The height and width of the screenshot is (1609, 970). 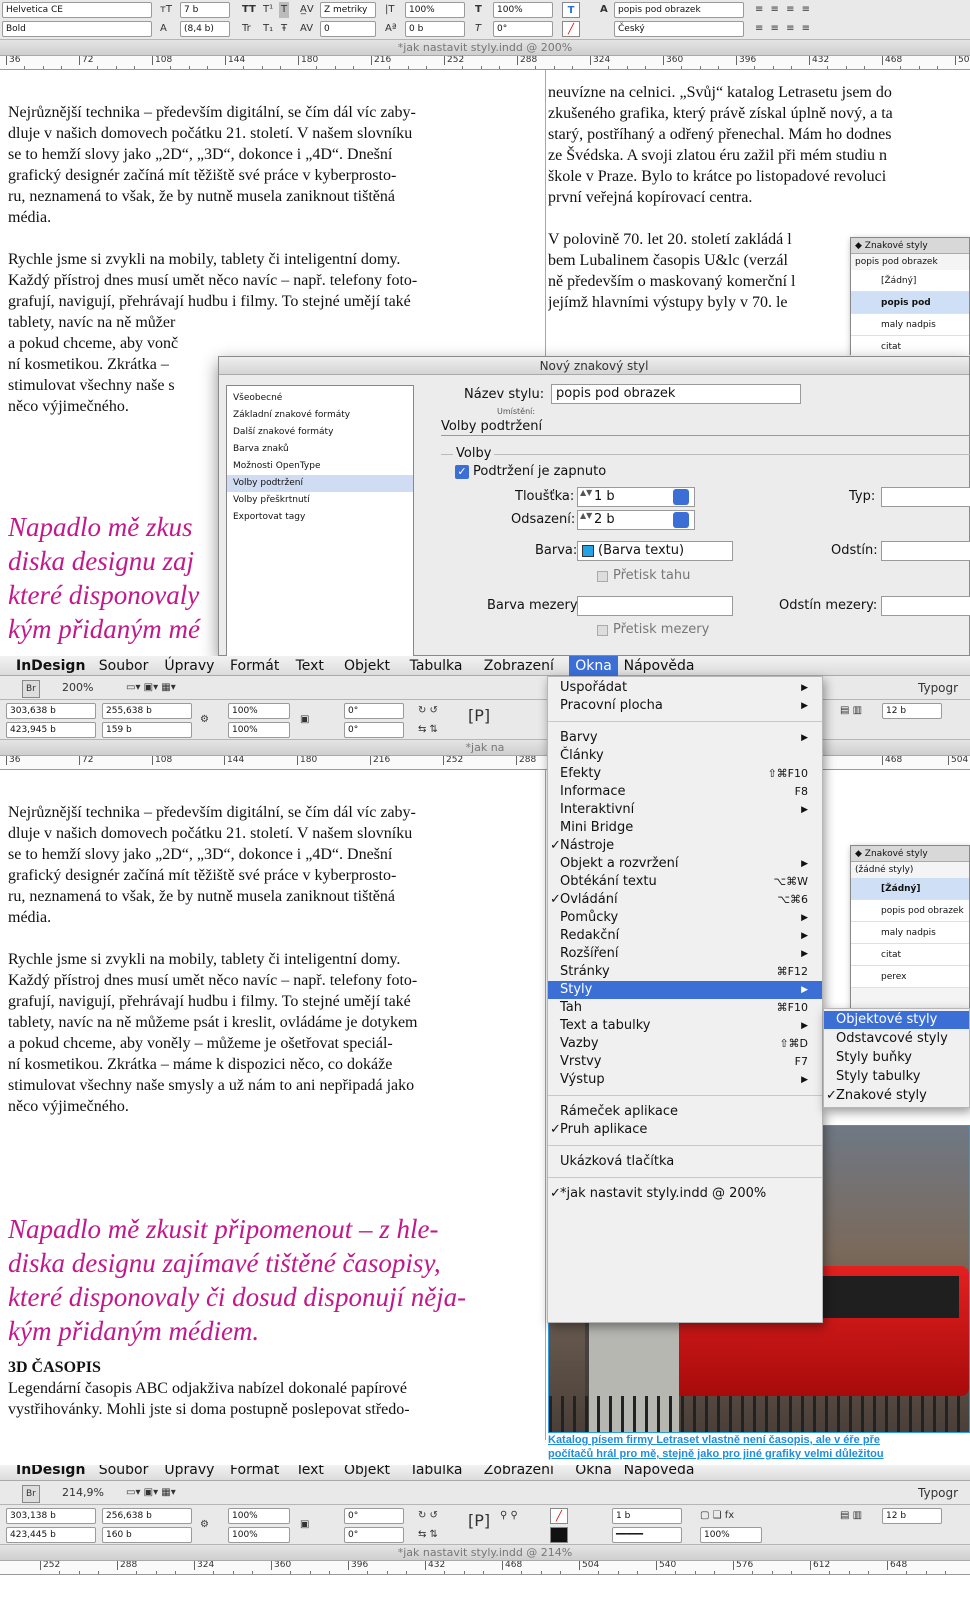 What do you see at coordinates (685, 1112) in the screenshot?
I see `menu-item: Rámeček aplikace` at bounding box center [685, 1112].